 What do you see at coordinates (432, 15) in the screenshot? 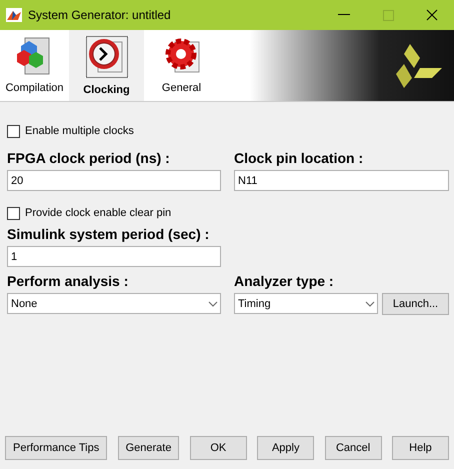
I see `close-icon` at bounding box center [432, 15].